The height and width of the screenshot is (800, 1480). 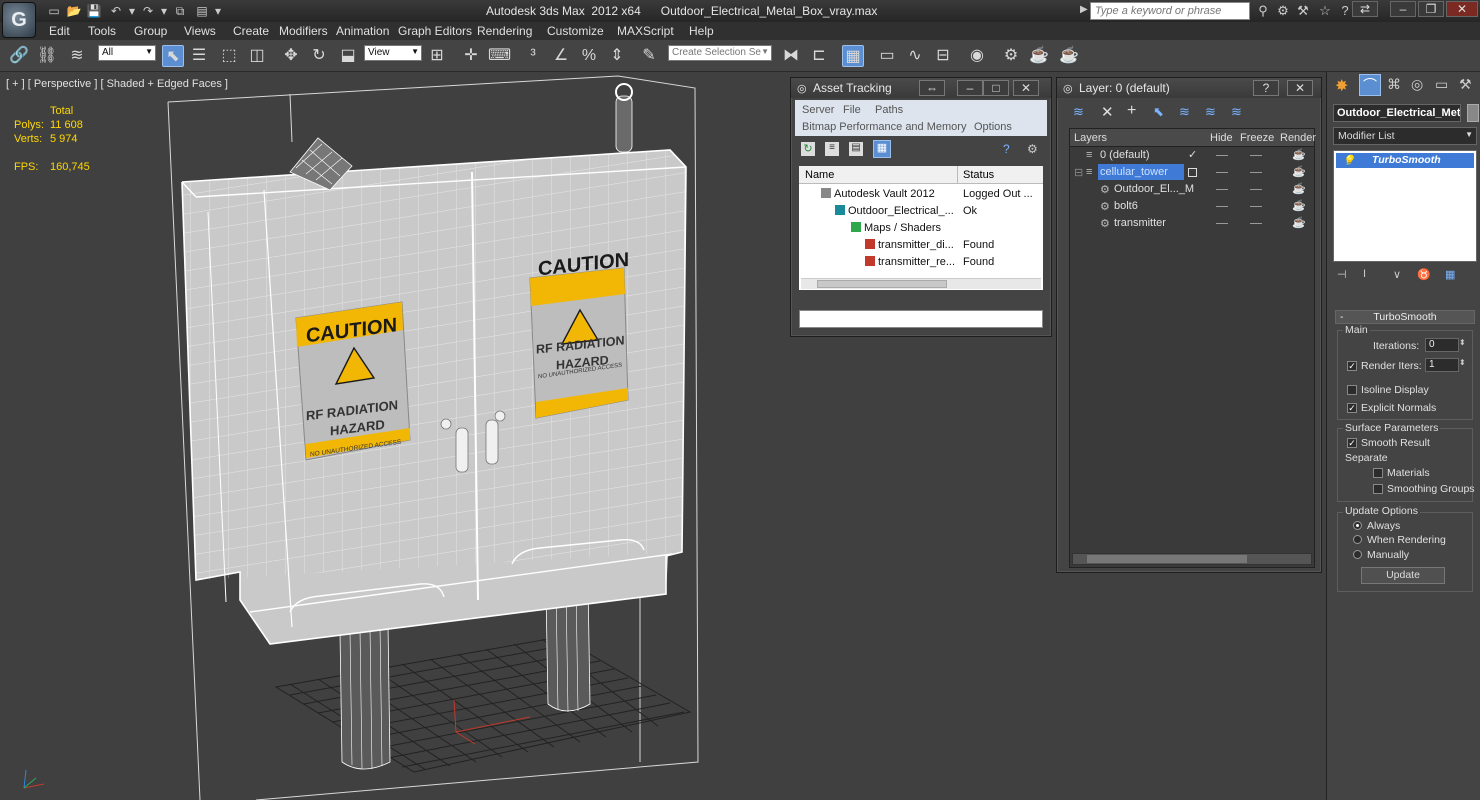 I want to click on layer-row-object: ⚙ transmitter ☕, so click(x=1193, y=223).